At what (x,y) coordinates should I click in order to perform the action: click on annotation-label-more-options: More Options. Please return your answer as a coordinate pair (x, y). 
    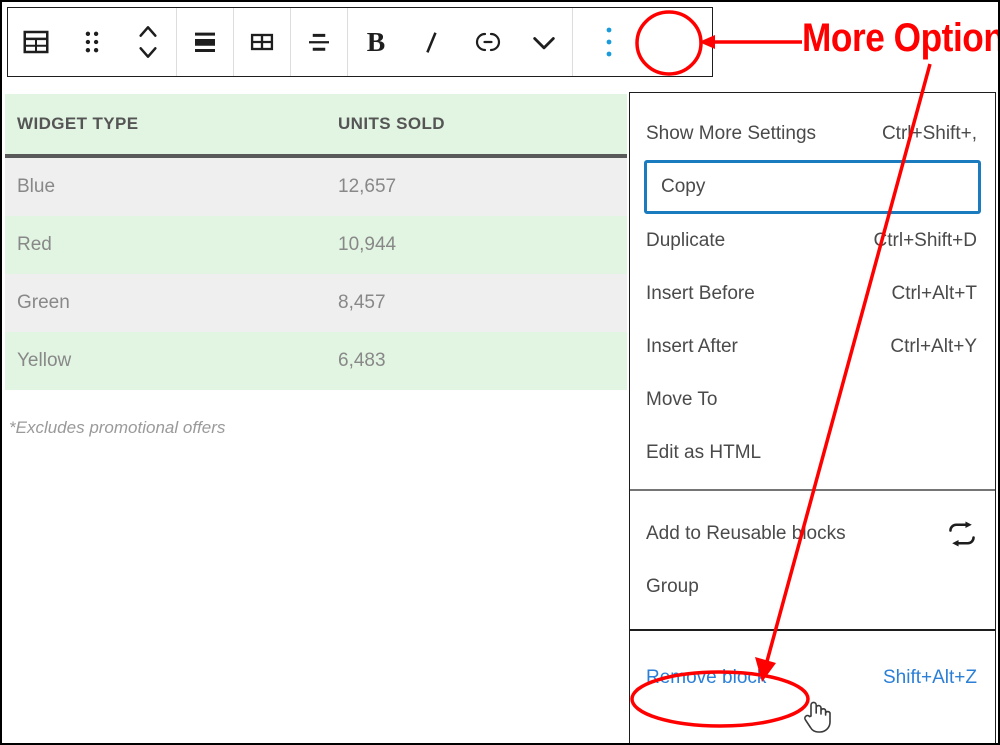
    Looking at the image, I should click on (900, 38).